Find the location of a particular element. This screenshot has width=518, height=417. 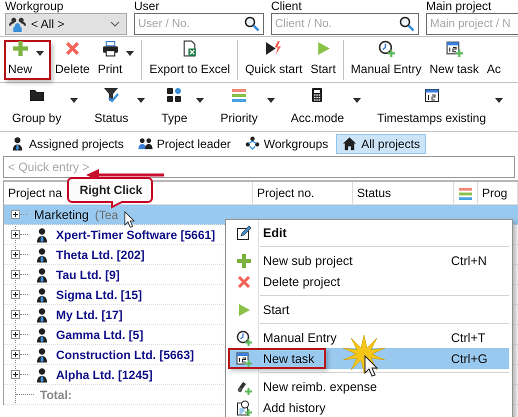

print-button: Print is located at coordinates (116, 60).